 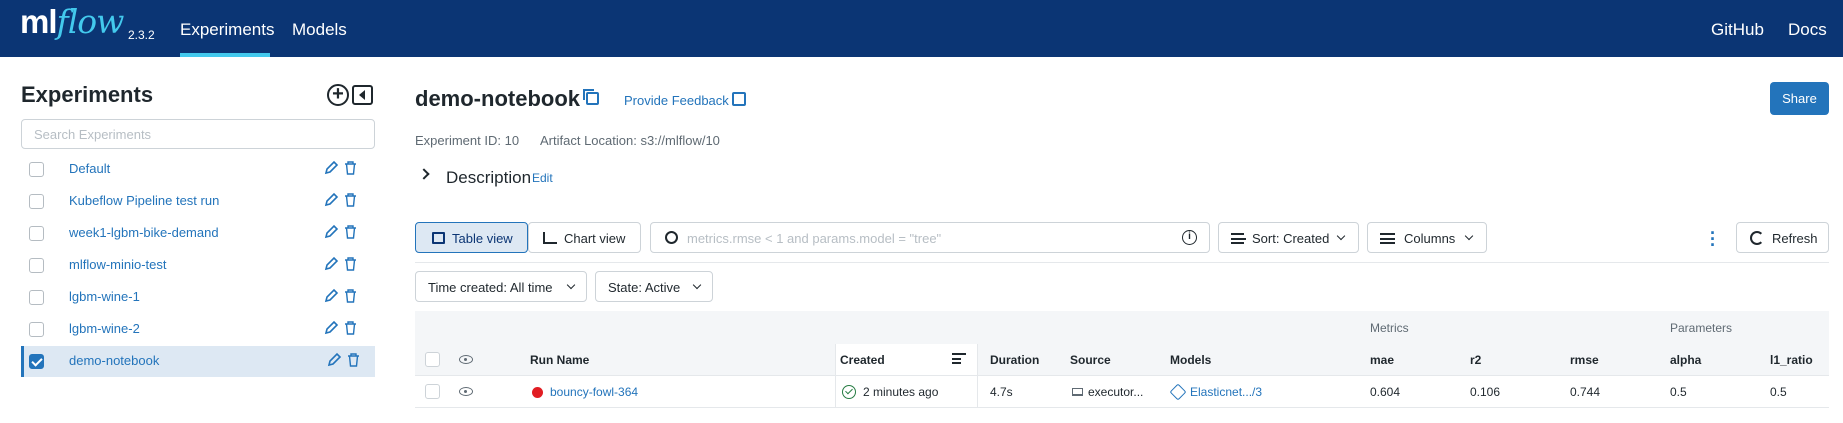 I want to click on collapse-sidebar-icon, so click(x=362, y=95).